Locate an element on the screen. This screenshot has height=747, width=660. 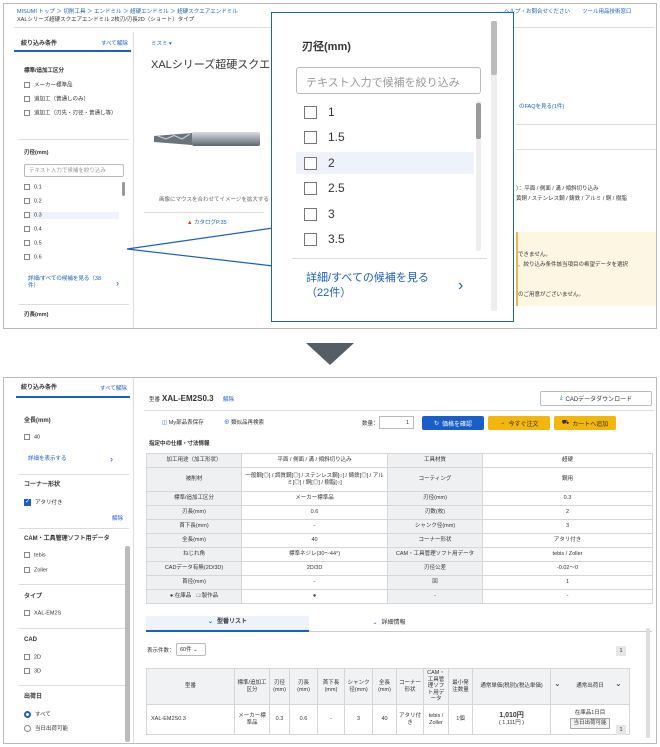
cam-option: Zoller is located at coordinates (36, 570).